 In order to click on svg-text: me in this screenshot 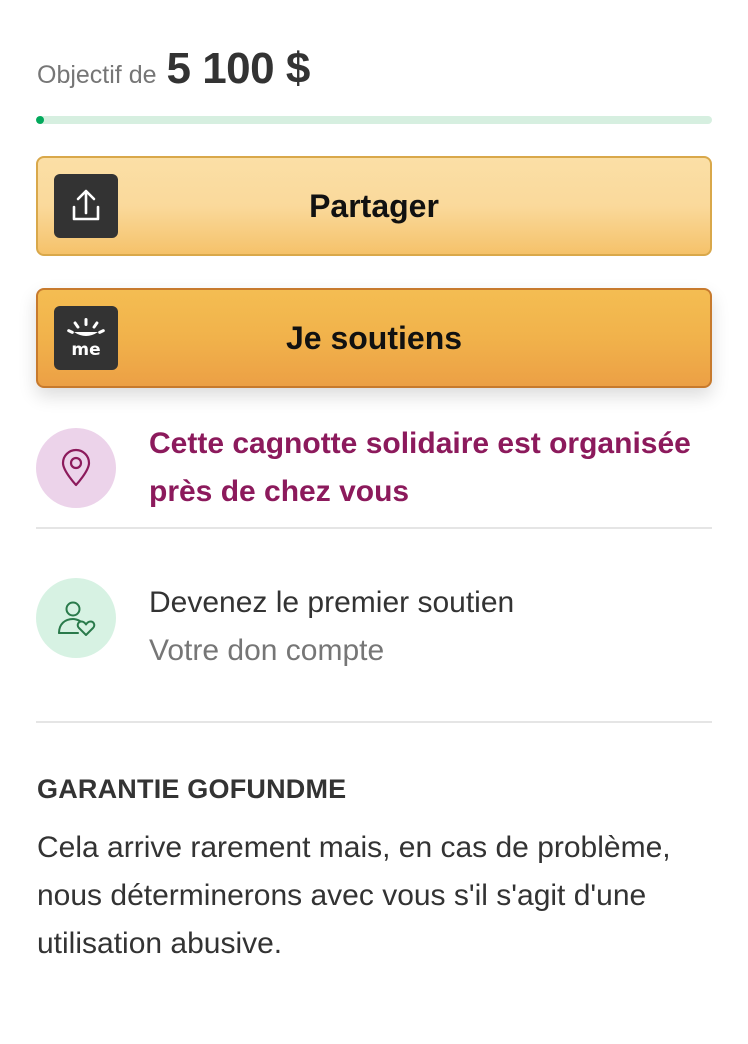, I will do `click(85, 350)`.